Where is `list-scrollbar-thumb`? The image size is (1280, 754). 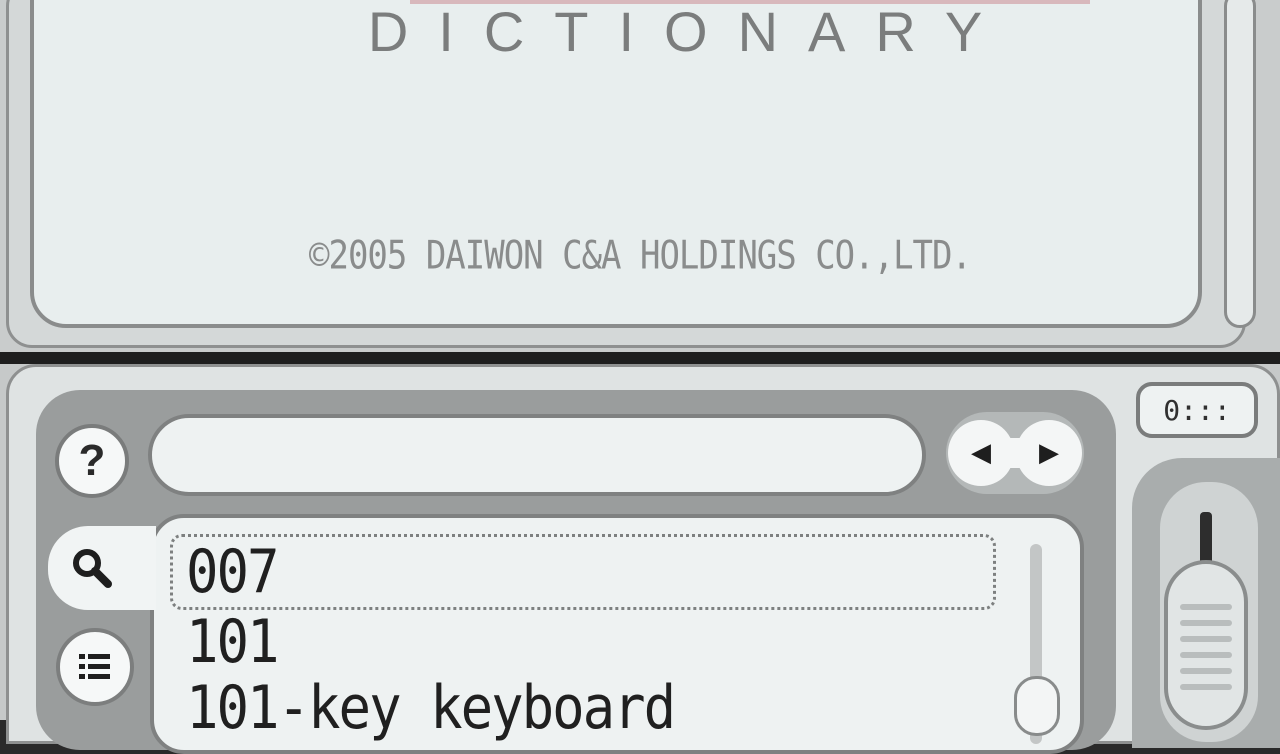
list-scrollbar-thumb is located at coordinates (1037, 706).